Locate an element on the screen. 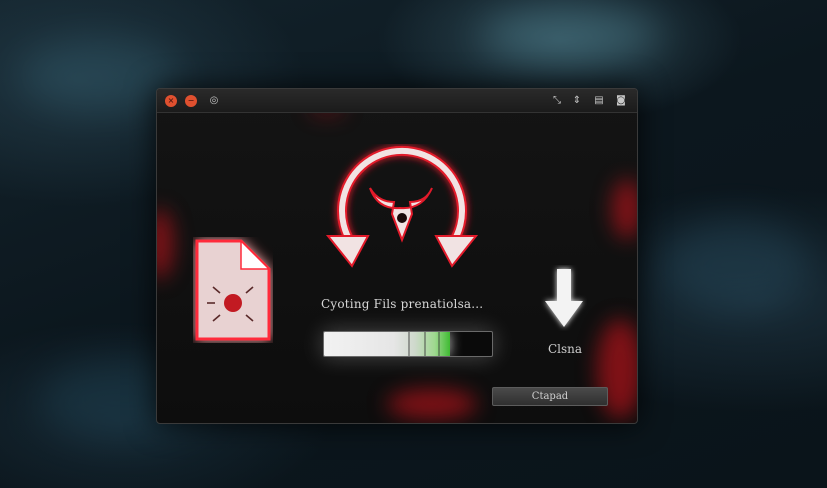  progress-bar is located at coordinates (408, 344).